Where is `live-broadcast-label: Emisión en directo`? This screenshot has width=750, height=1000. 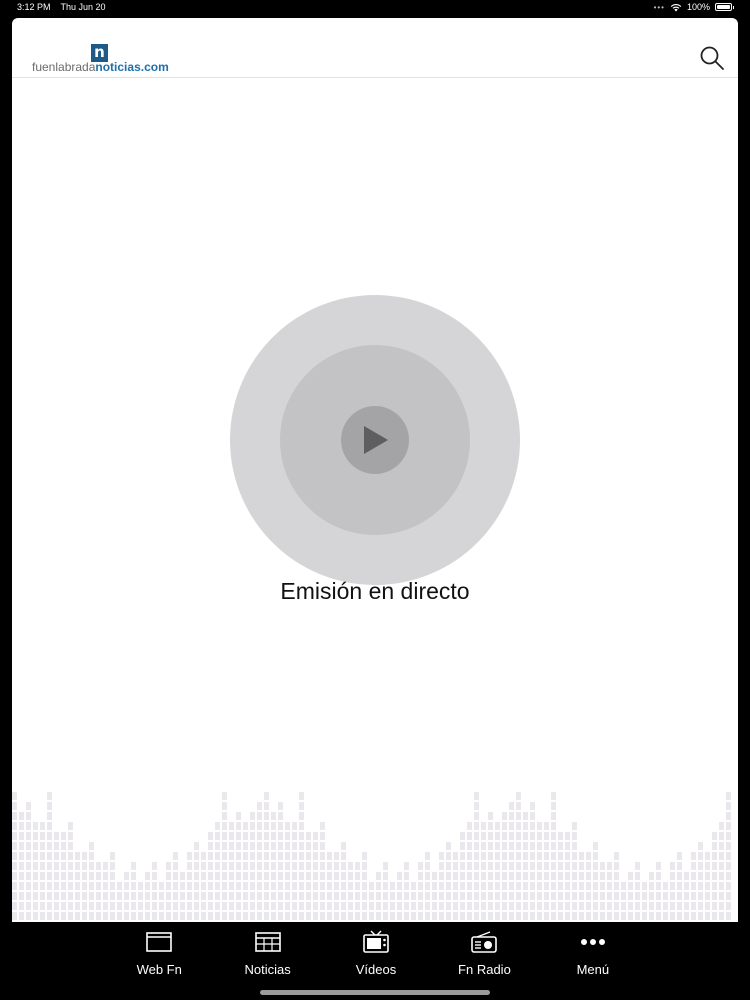
live-broadcast-label: Emisión en directo is located at coordinates (375, 591).